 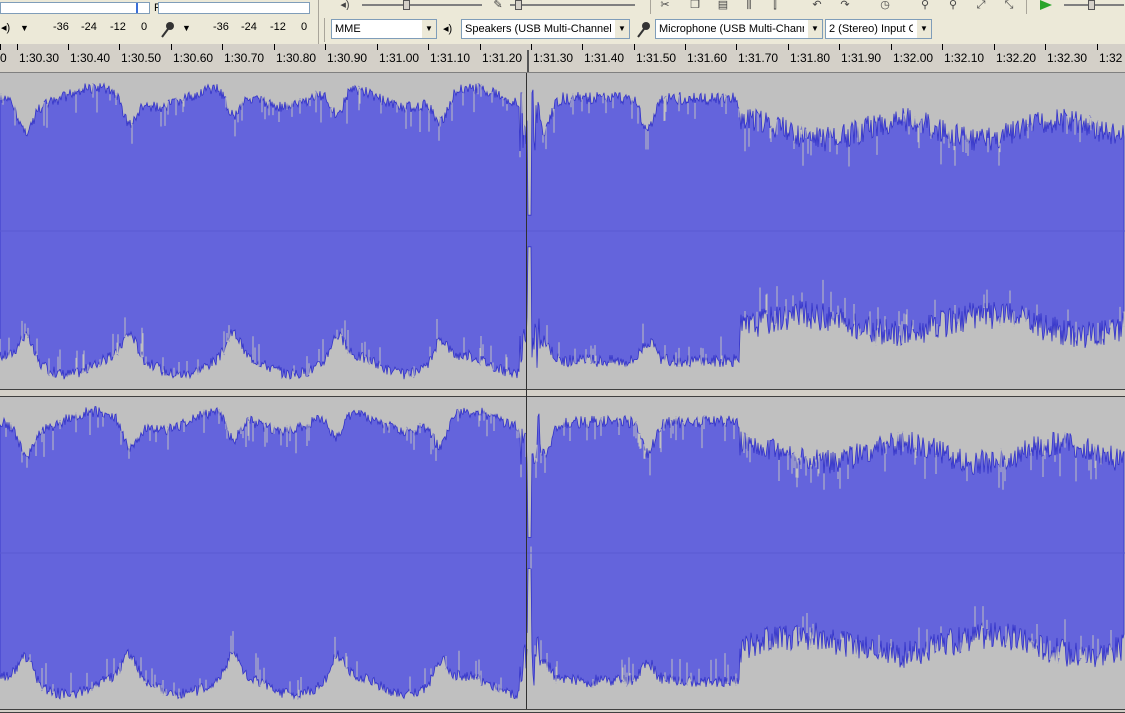 What do you see at coordinates (3, 58) in the screenshot?
I see `ruler-time-label: 0` at bounding box center [3, 58].